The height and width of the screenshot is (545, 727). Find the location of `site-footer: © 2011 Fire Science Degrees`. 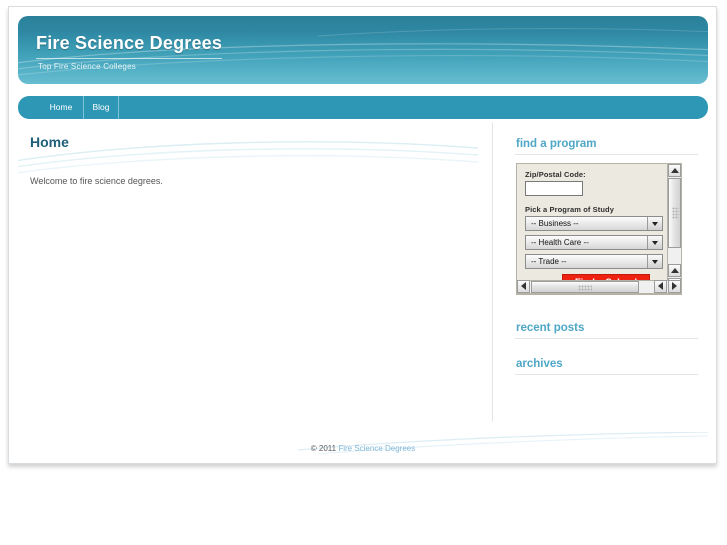

site-footer: © 2011 Fire Science Degrees is located at coordinates (363, 447).